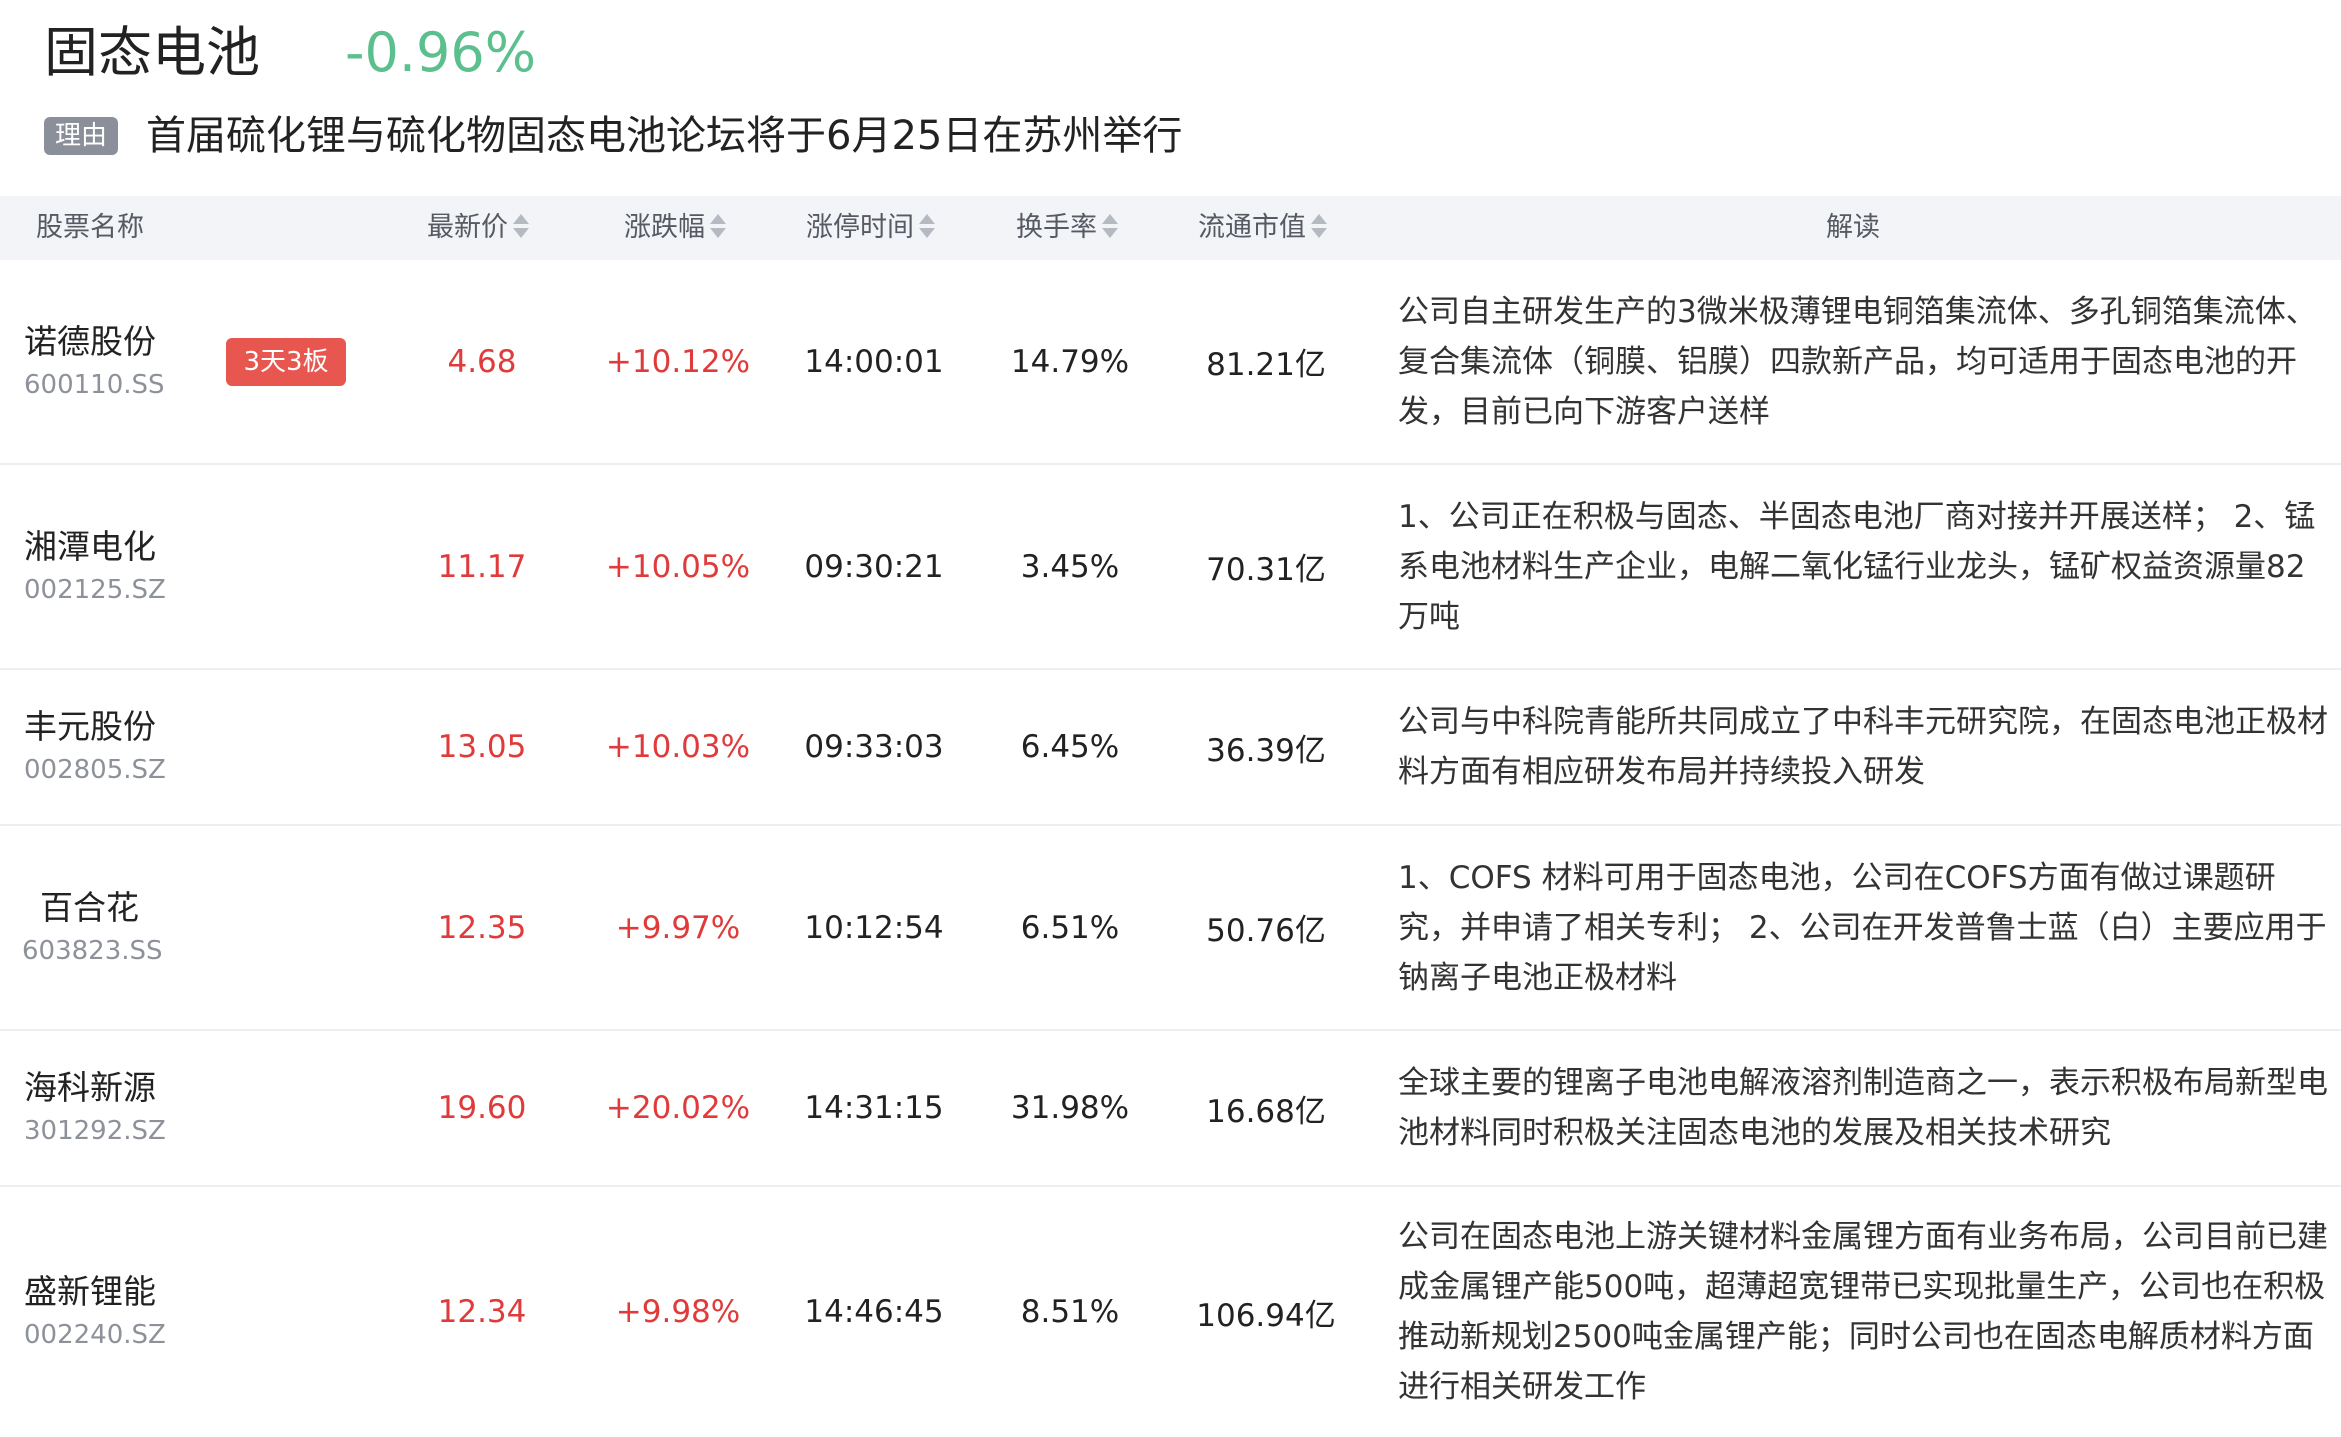 This screenshot has height=1437, width=2341. What do you see at coordinates (1266, 365) in the screenshot?
I see `market-cap-cell: 81.21亿` at bounding box center [1266, 365].